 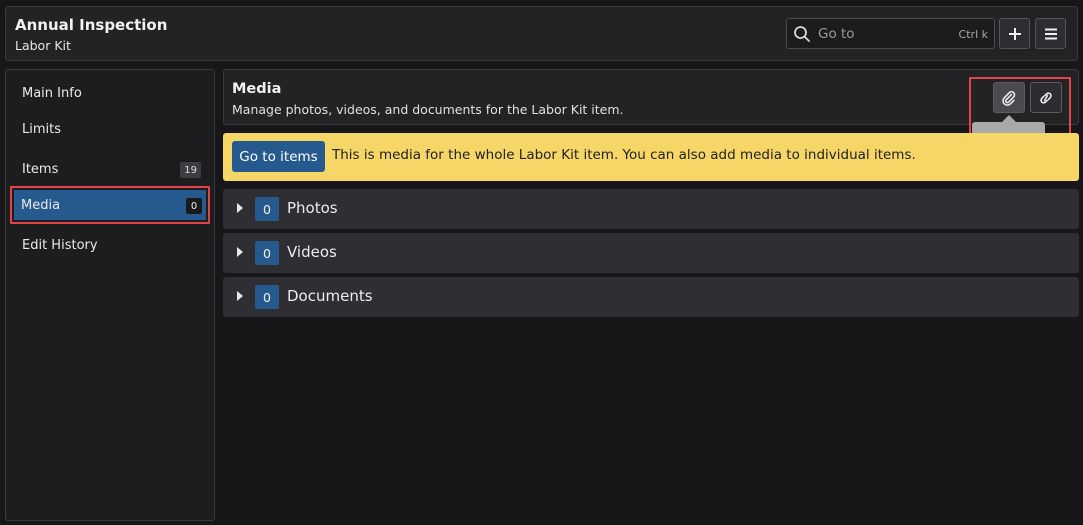 What do you see at coordinates (651, 253) in the screenshot?
I see `videos-section-toggle: 0 Videos` at bounding box center [651, 253].